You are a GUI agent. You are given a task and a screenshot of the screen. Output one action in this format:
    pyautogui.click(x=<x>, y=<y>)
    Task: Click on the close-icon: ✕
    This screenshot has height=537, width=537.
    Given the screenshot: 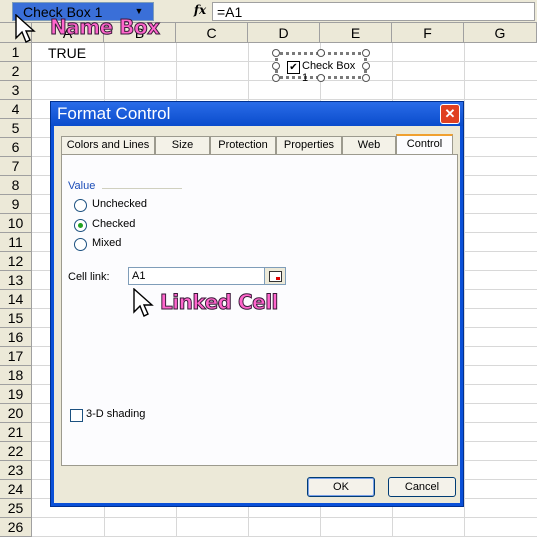 What is the action you would take?
    pyautogui.click(x=450, y=114)
    